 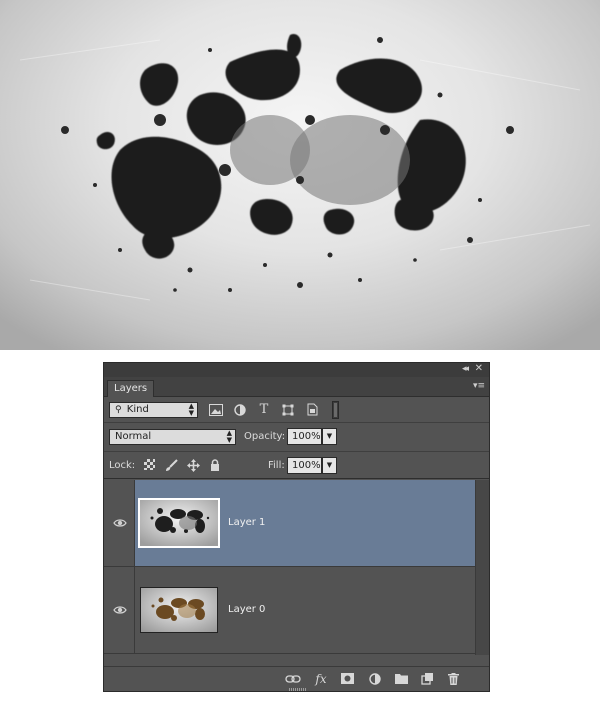 What do you see at coordinates (321, 679) in the screenshot?
I see `layer-style-fx-button: fx` at bounding box center [321, 679].